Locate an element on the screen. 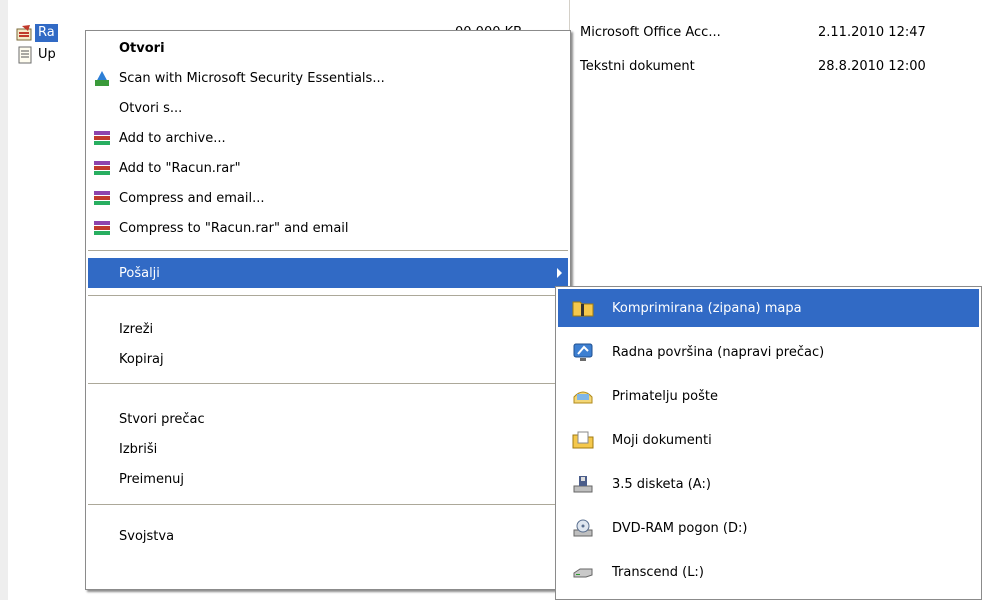 The width and height of the screenshot is (982, 600). menu-item-kopiraj: Kopiraj is located at coordinates (328, 359).